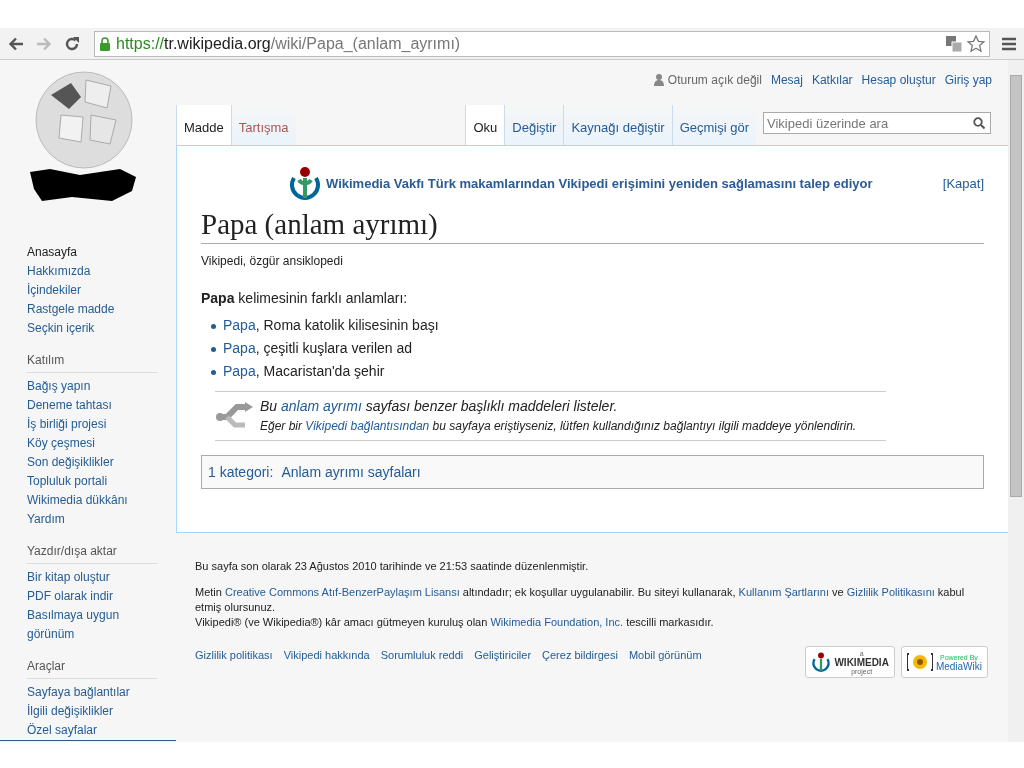 The width and height of the screenshot is (1024, 768). Describe the element at coordinates (617, 125) in the screenshot. I see `tab: Kaynağı değiştir` at that location.